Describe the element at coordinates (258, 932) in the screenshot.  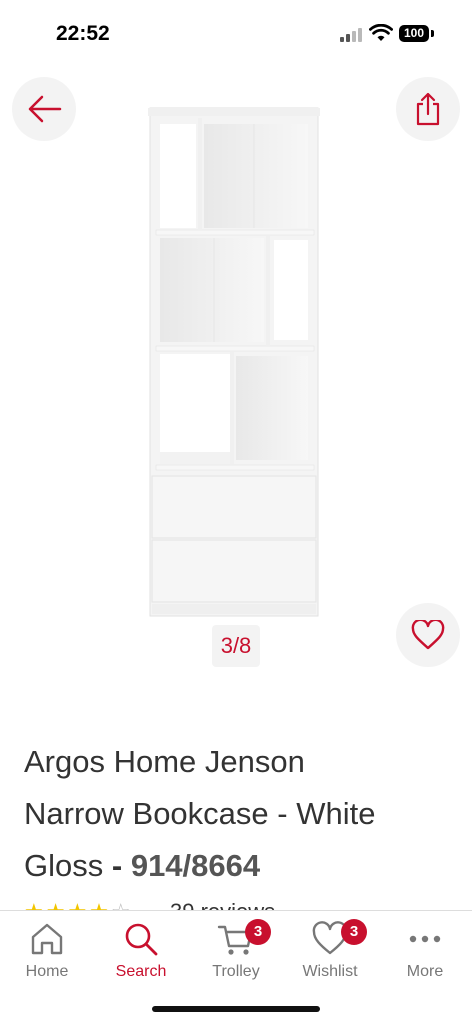
I see `trolley-count-badge: 3` at that location.